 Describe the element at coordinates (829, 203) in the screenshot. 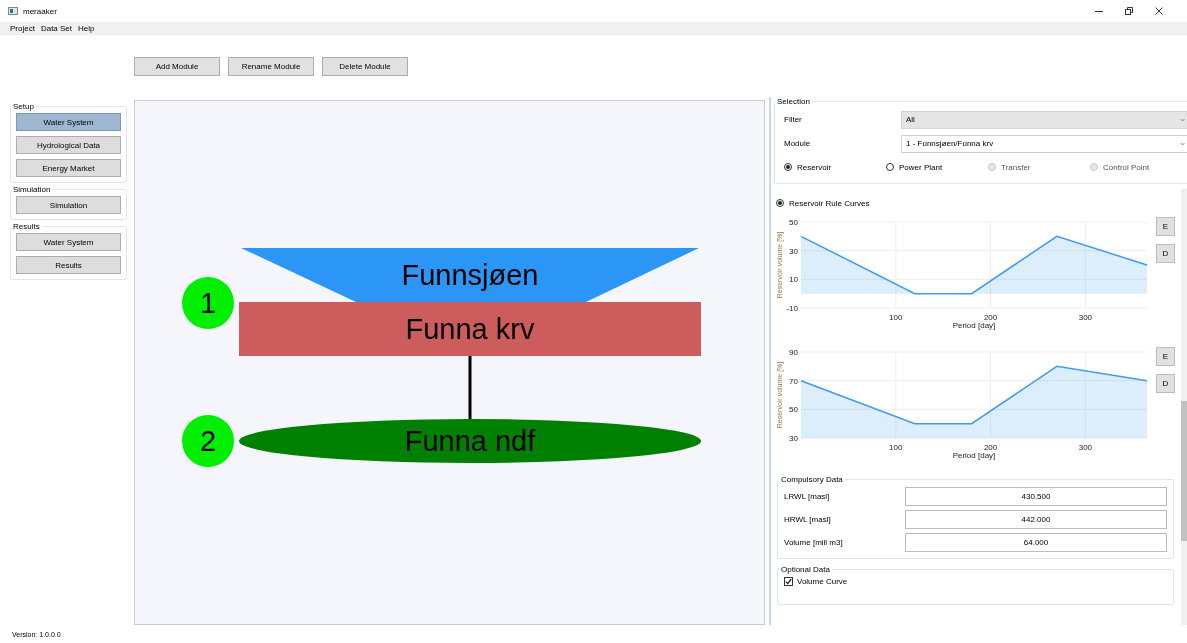

I see `radio-label: Reservoir Rule Curves` at that location.